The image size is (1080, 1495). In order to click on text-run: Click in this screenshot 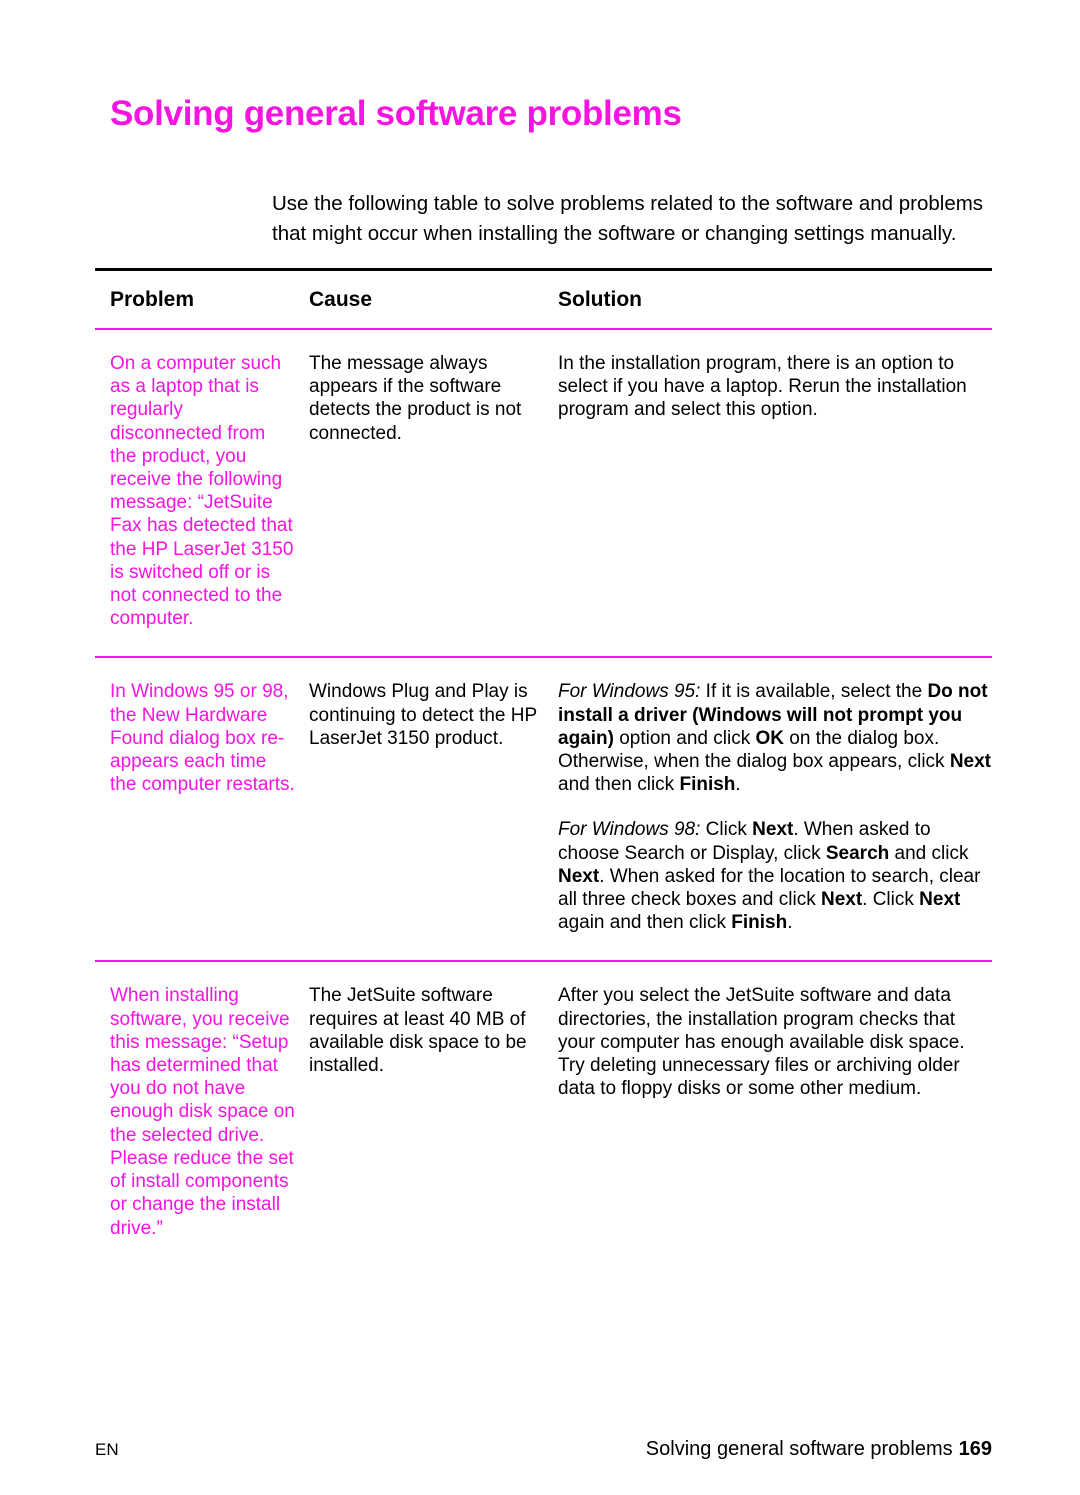, I will do `click(726, 830)`.